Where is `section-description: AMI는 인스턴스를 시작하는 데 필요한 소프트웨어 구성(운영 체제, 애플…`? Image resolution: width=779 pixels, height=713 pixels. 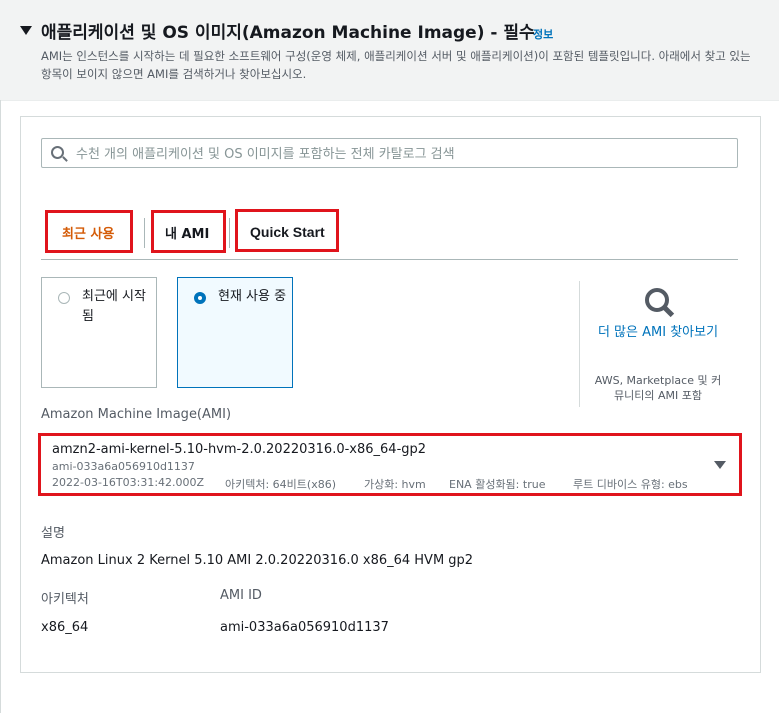 section-description: AMI는 인스턴스를 시작하는 데 필요한 소프트웨어 구성(운영 체제, 애플… is located at coordinates (396, 65).